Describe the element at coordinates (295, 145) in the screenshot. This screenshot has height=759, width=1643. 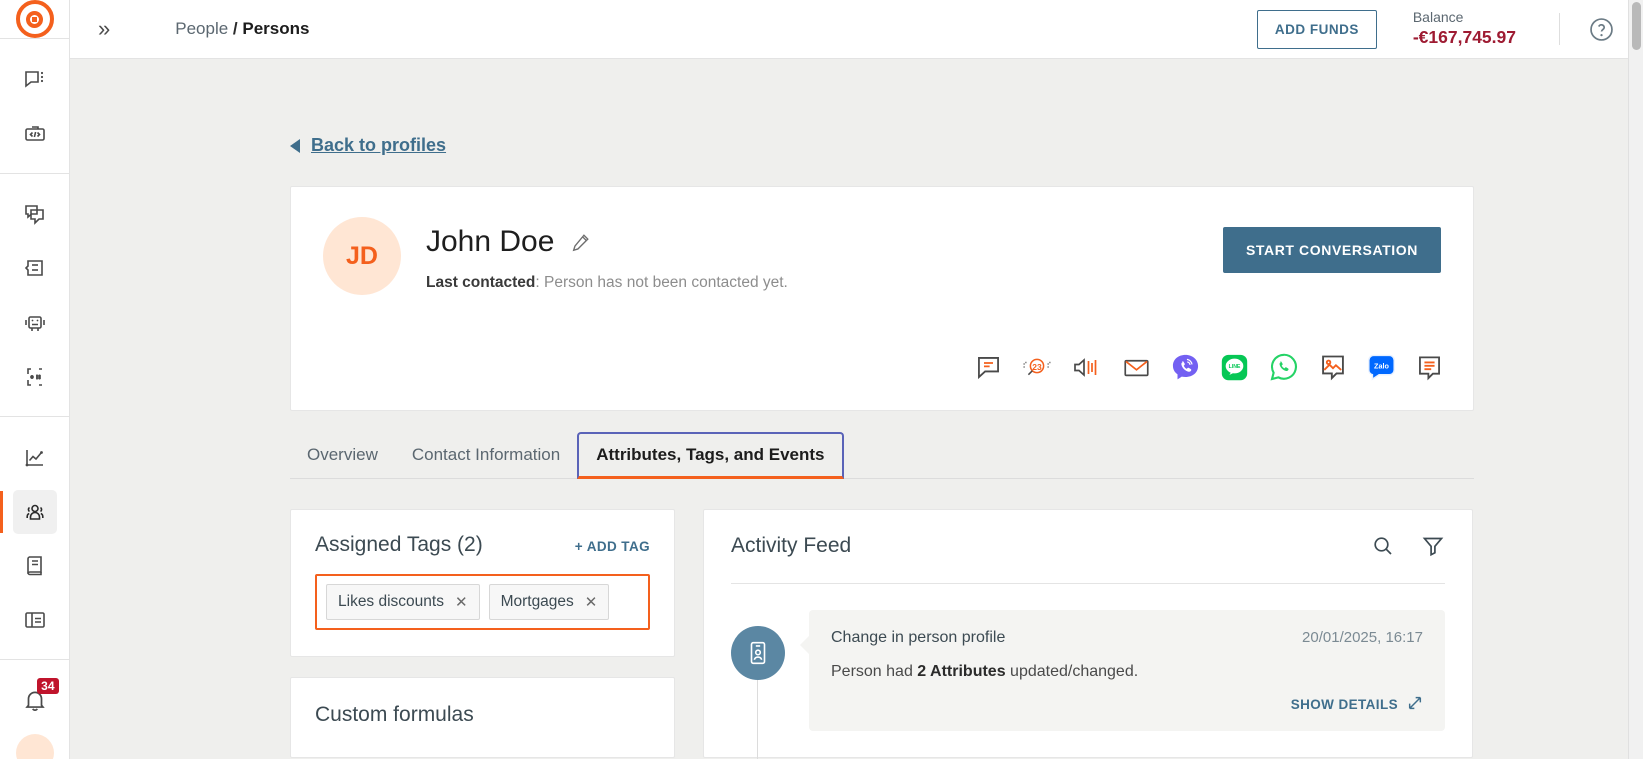
I see `triangle-left-icon` at that location.